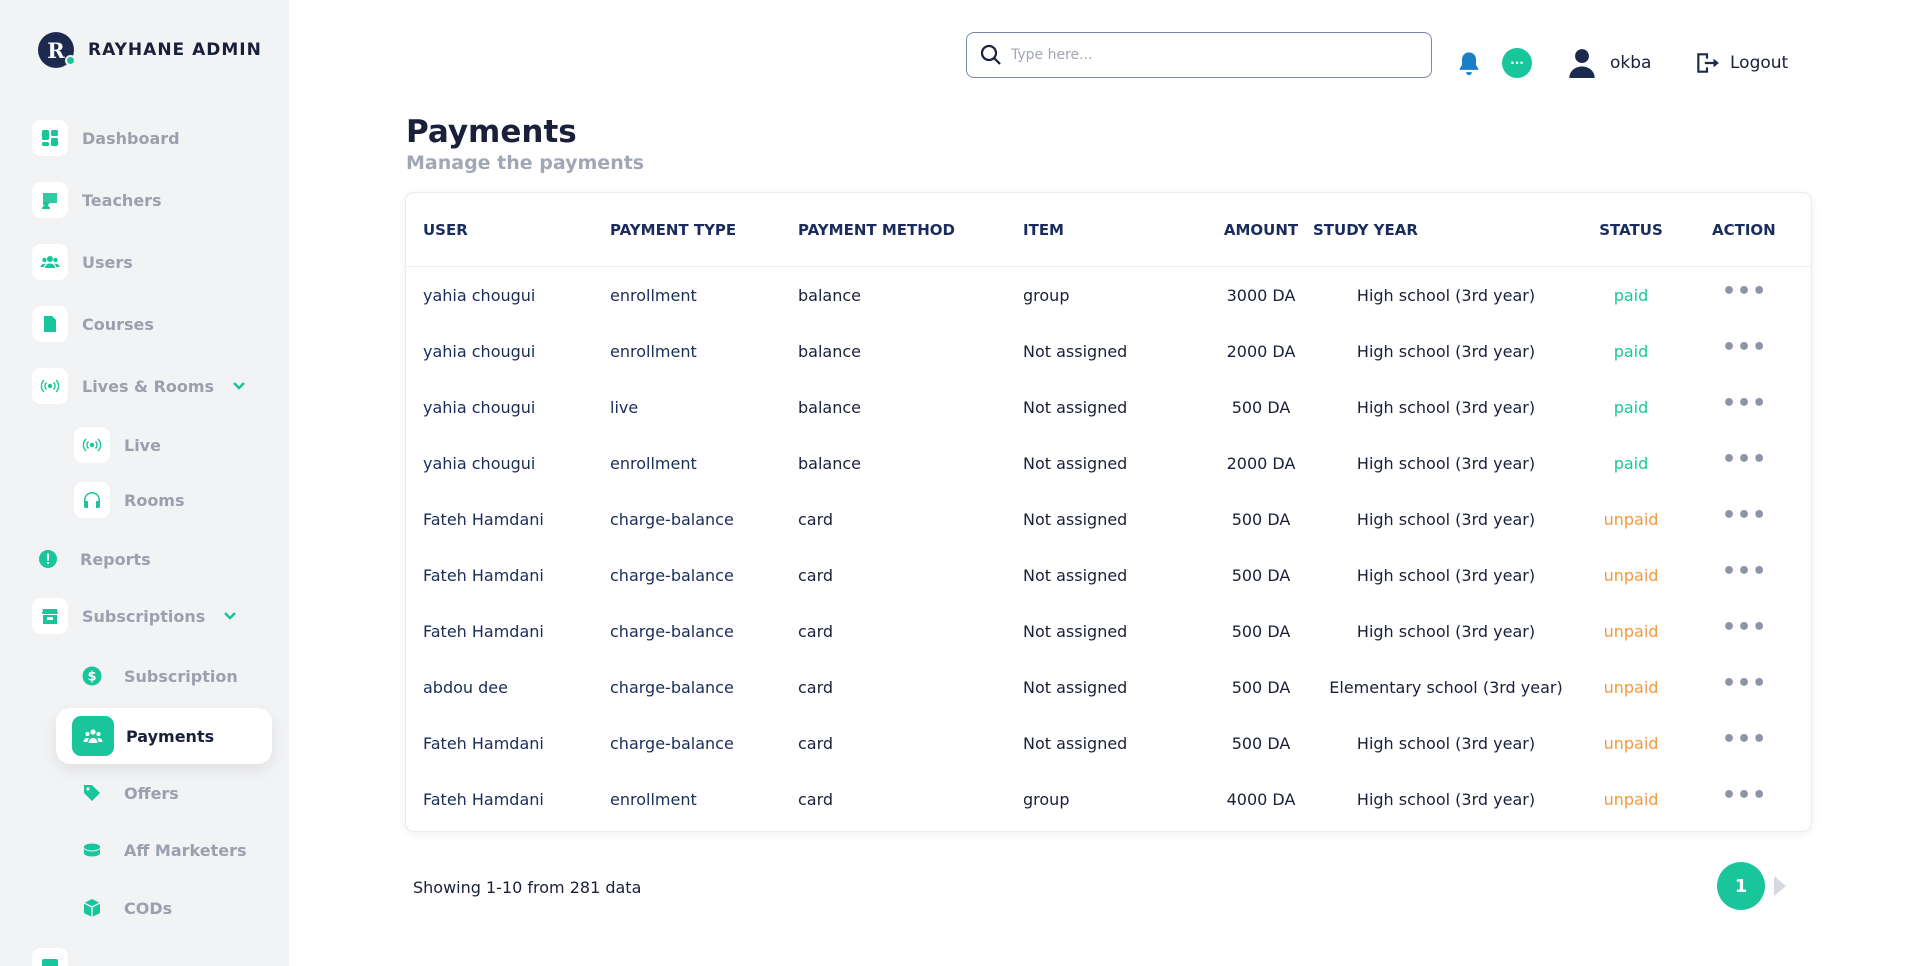  Describe the element at coordinates (150, 50) in the screenshot. I see `brand: R RAYHANE ADMIN` at that location.